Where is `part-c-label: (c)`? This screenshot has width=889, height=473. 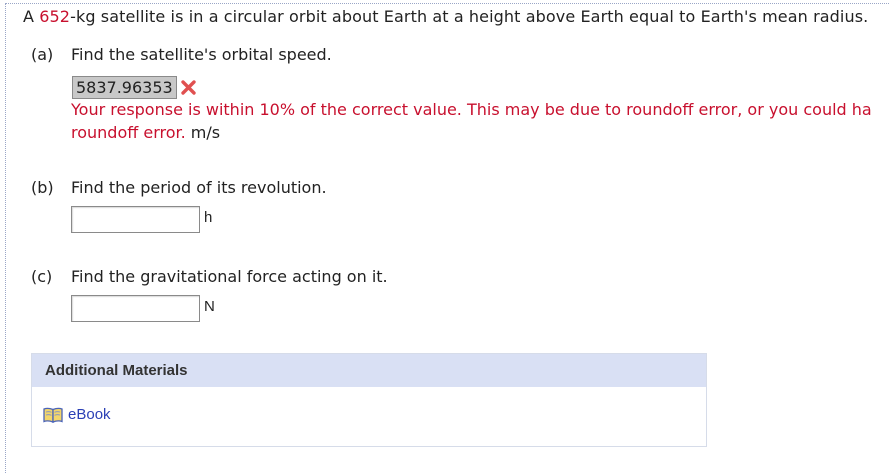 part-c-label: (c) is located at coordinates (42, 276).